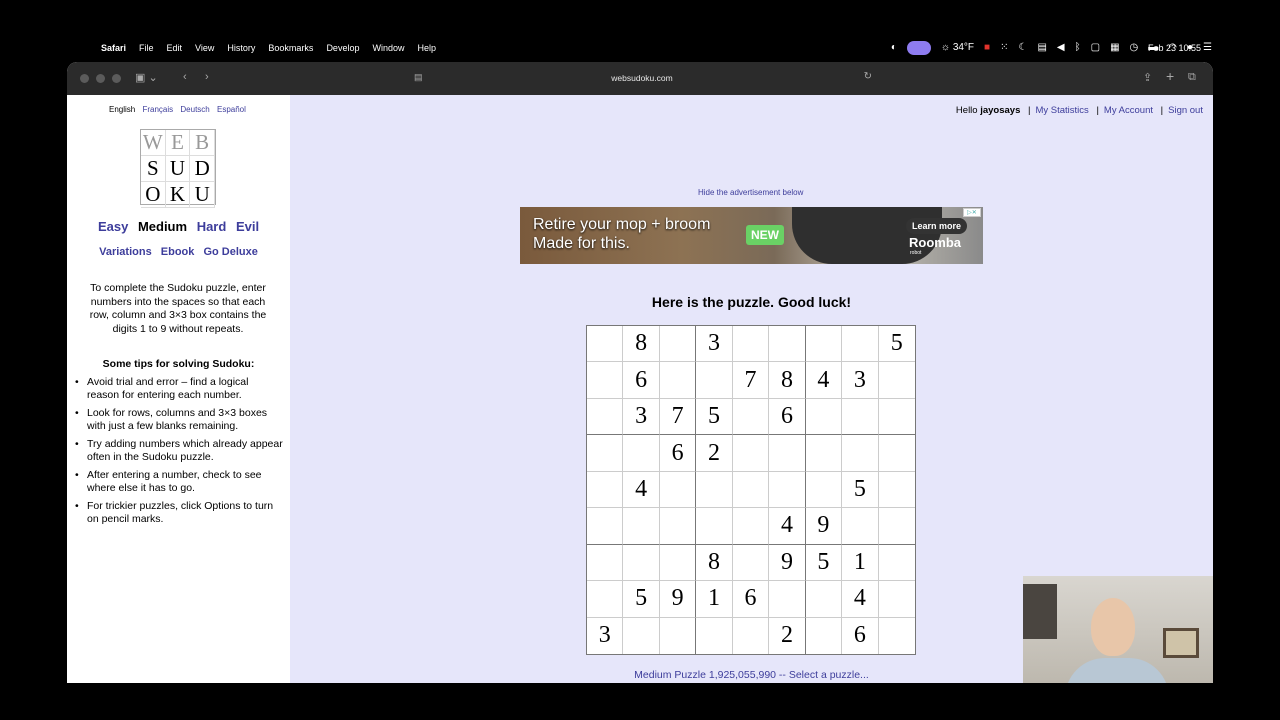 This screenshot has width=1280, height=720. Describe the element at coordinates (868, 76) in the screenshot. I see `reload-icon: ↻` at that location.